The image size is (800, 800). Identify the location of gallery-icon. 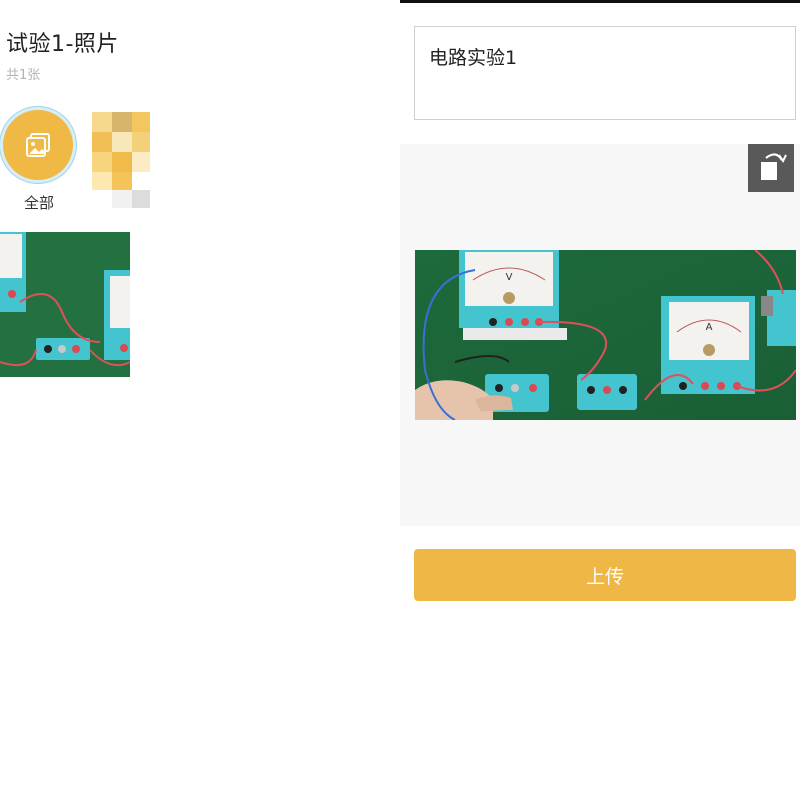
(38, 145).